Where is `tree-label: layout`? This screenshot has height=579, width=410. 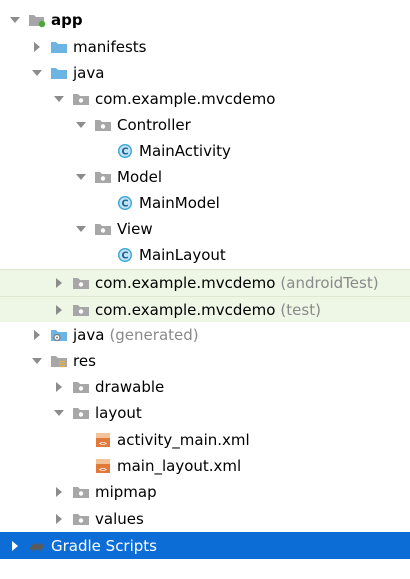 tree-label: layout is located at coordinates (118, 413).